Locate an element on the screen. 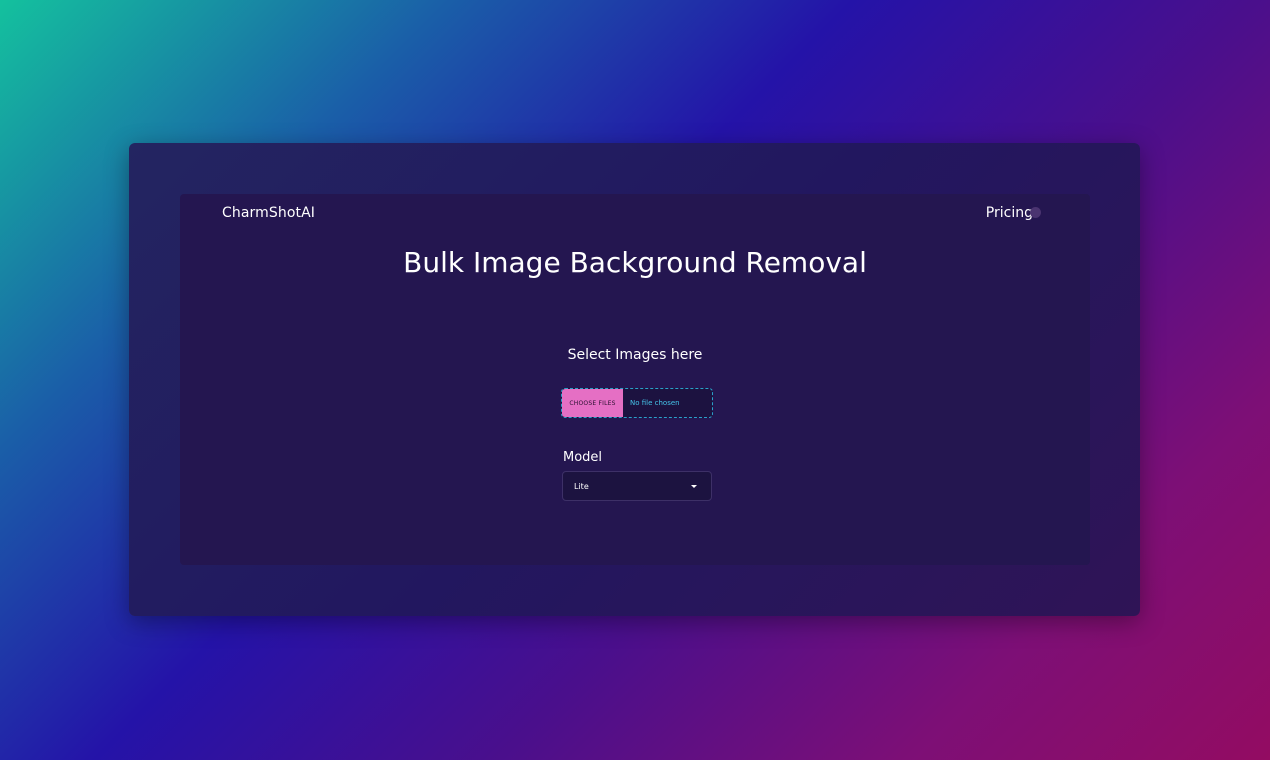 The height and width of the screenshot is (760, 1270). caret-down-icon is located at coordinates (694, 486).